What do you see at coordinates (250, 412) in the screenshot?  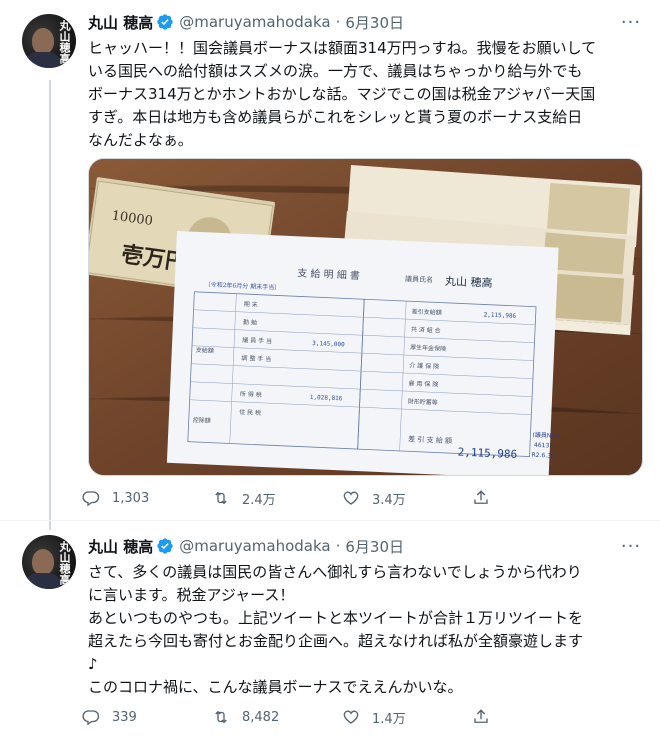 I see `slip-row-left: 住 民 税` at bounding box center [250, 412].